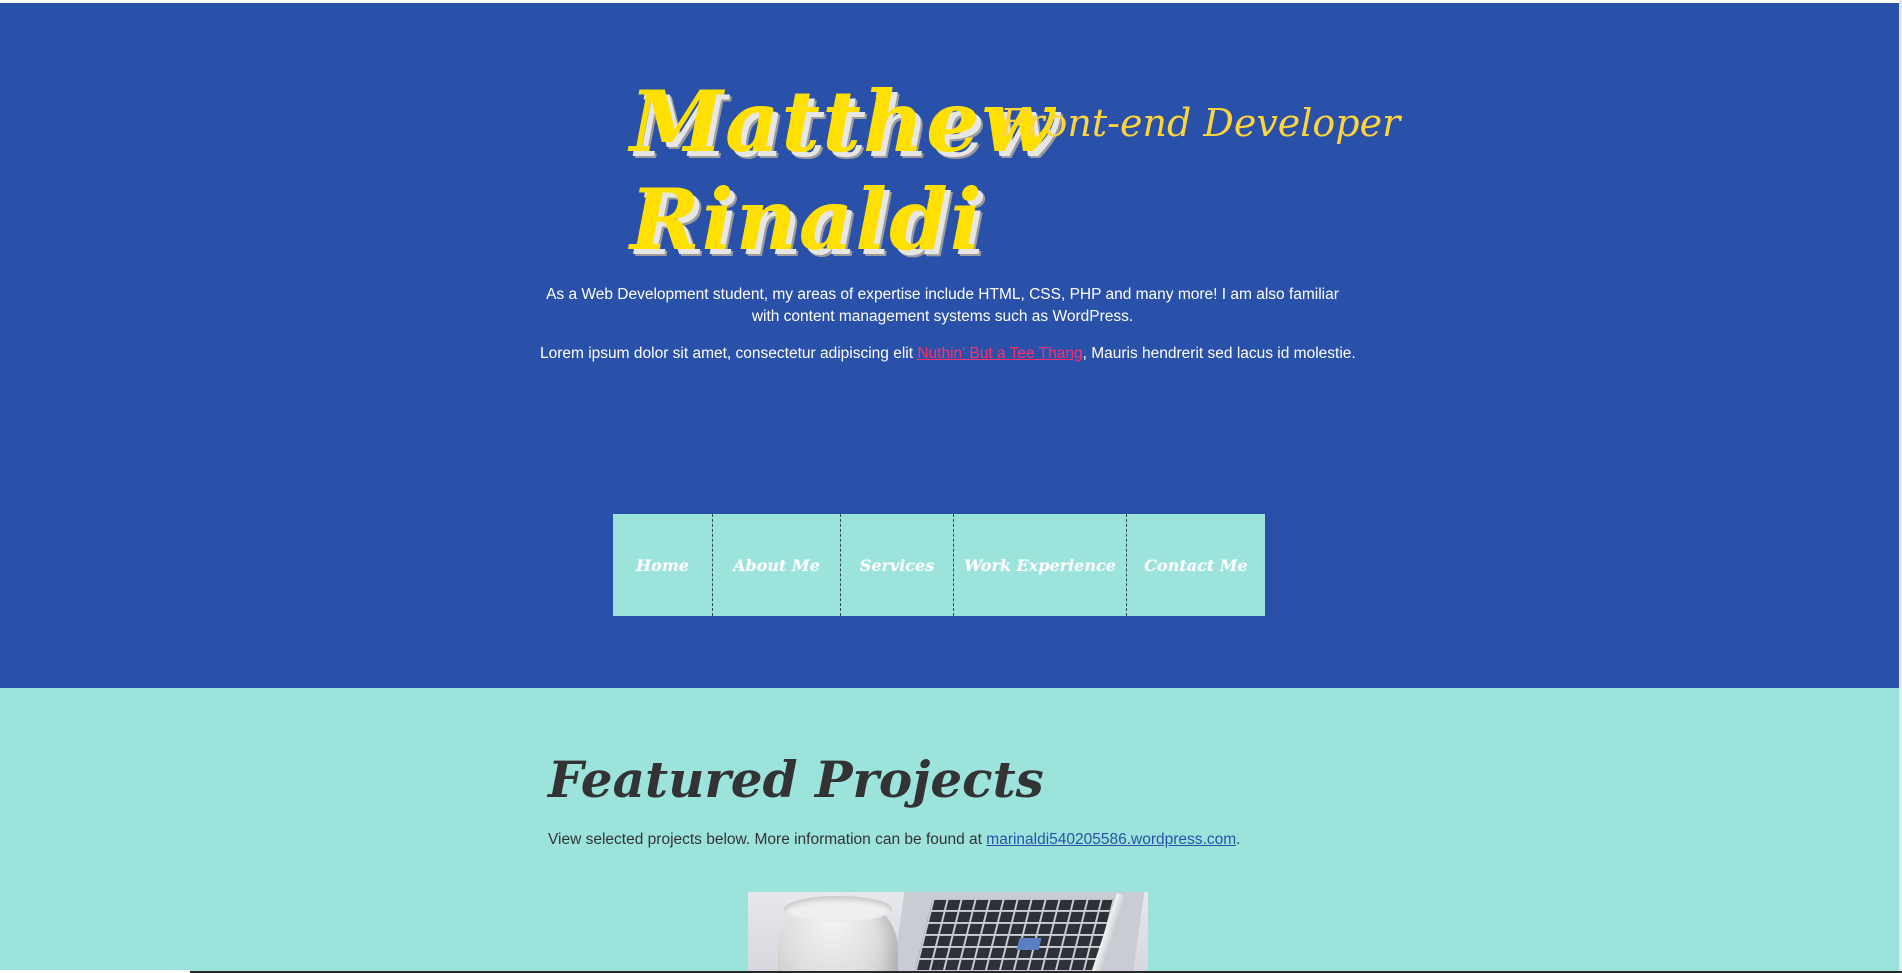 The height and width of the screenshot is (973, 1902). I want to click on featured-projects-heading: Featured Projects, so click(796, 779).